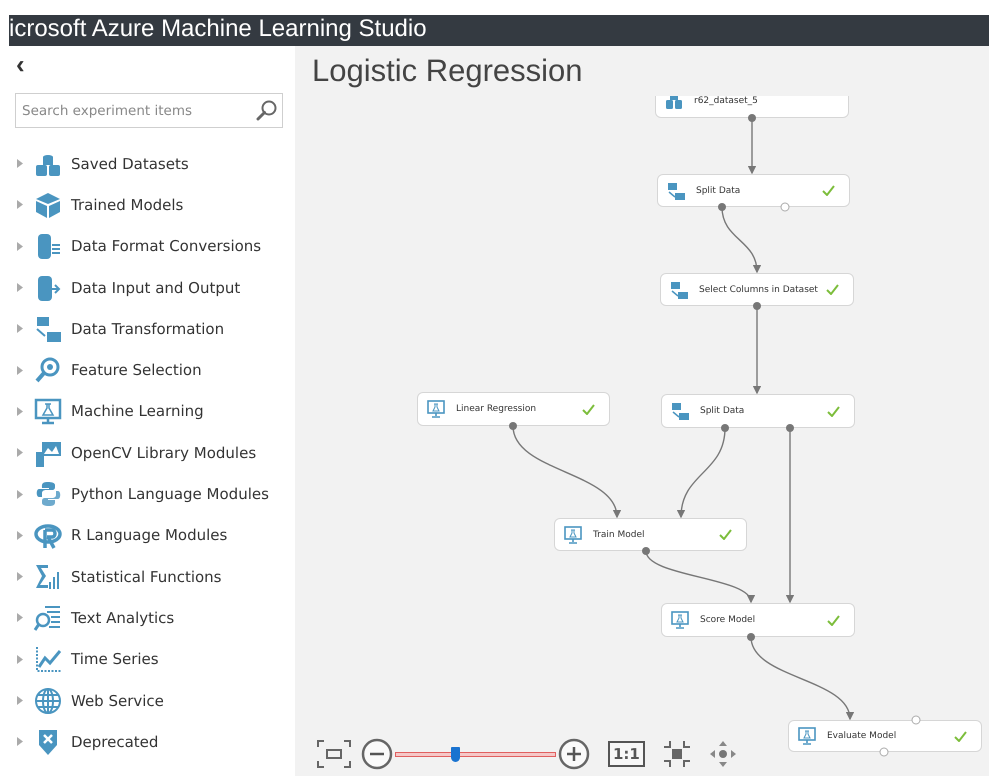 This screenshot has width=989, height=776. What do you see at coordinates (218, 29) in the screenshot?
I see `app-title: icrosoft Azure Machine Learning Studio` at bounding box center [218, 29].